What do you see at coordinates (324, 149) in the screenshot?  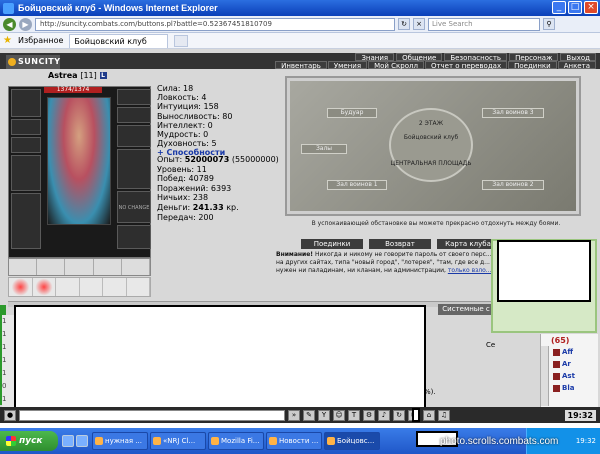 I see `map-room-halls: Залы` at bounding box center [324, 149].